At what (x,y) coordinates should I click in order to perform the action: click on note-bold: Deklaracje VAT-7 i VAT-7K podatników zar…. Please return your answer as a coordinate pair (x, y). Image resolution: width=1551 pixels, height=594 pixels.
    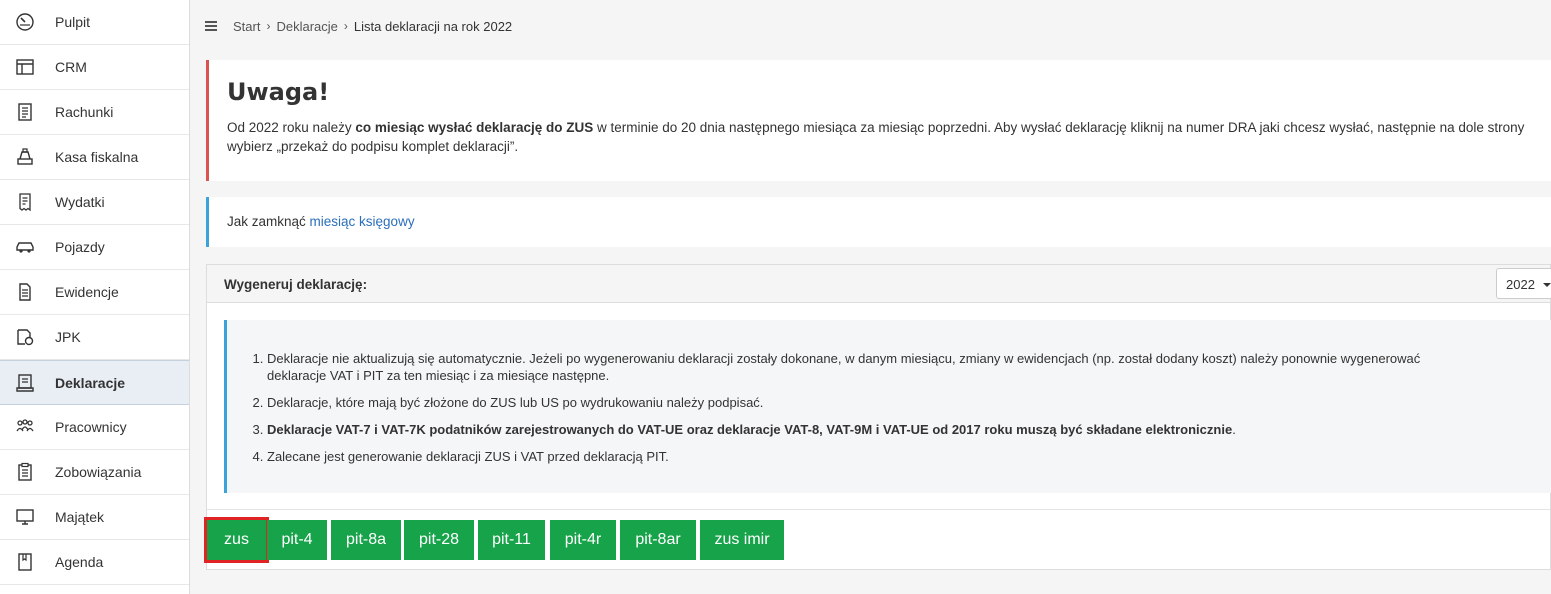
    Looking at the image, I should click on (750, 429).